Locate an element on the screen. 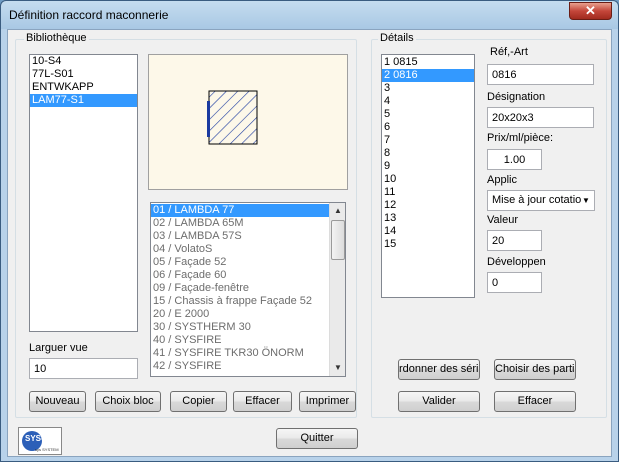  prix-input is located at coordinates (514, 159).